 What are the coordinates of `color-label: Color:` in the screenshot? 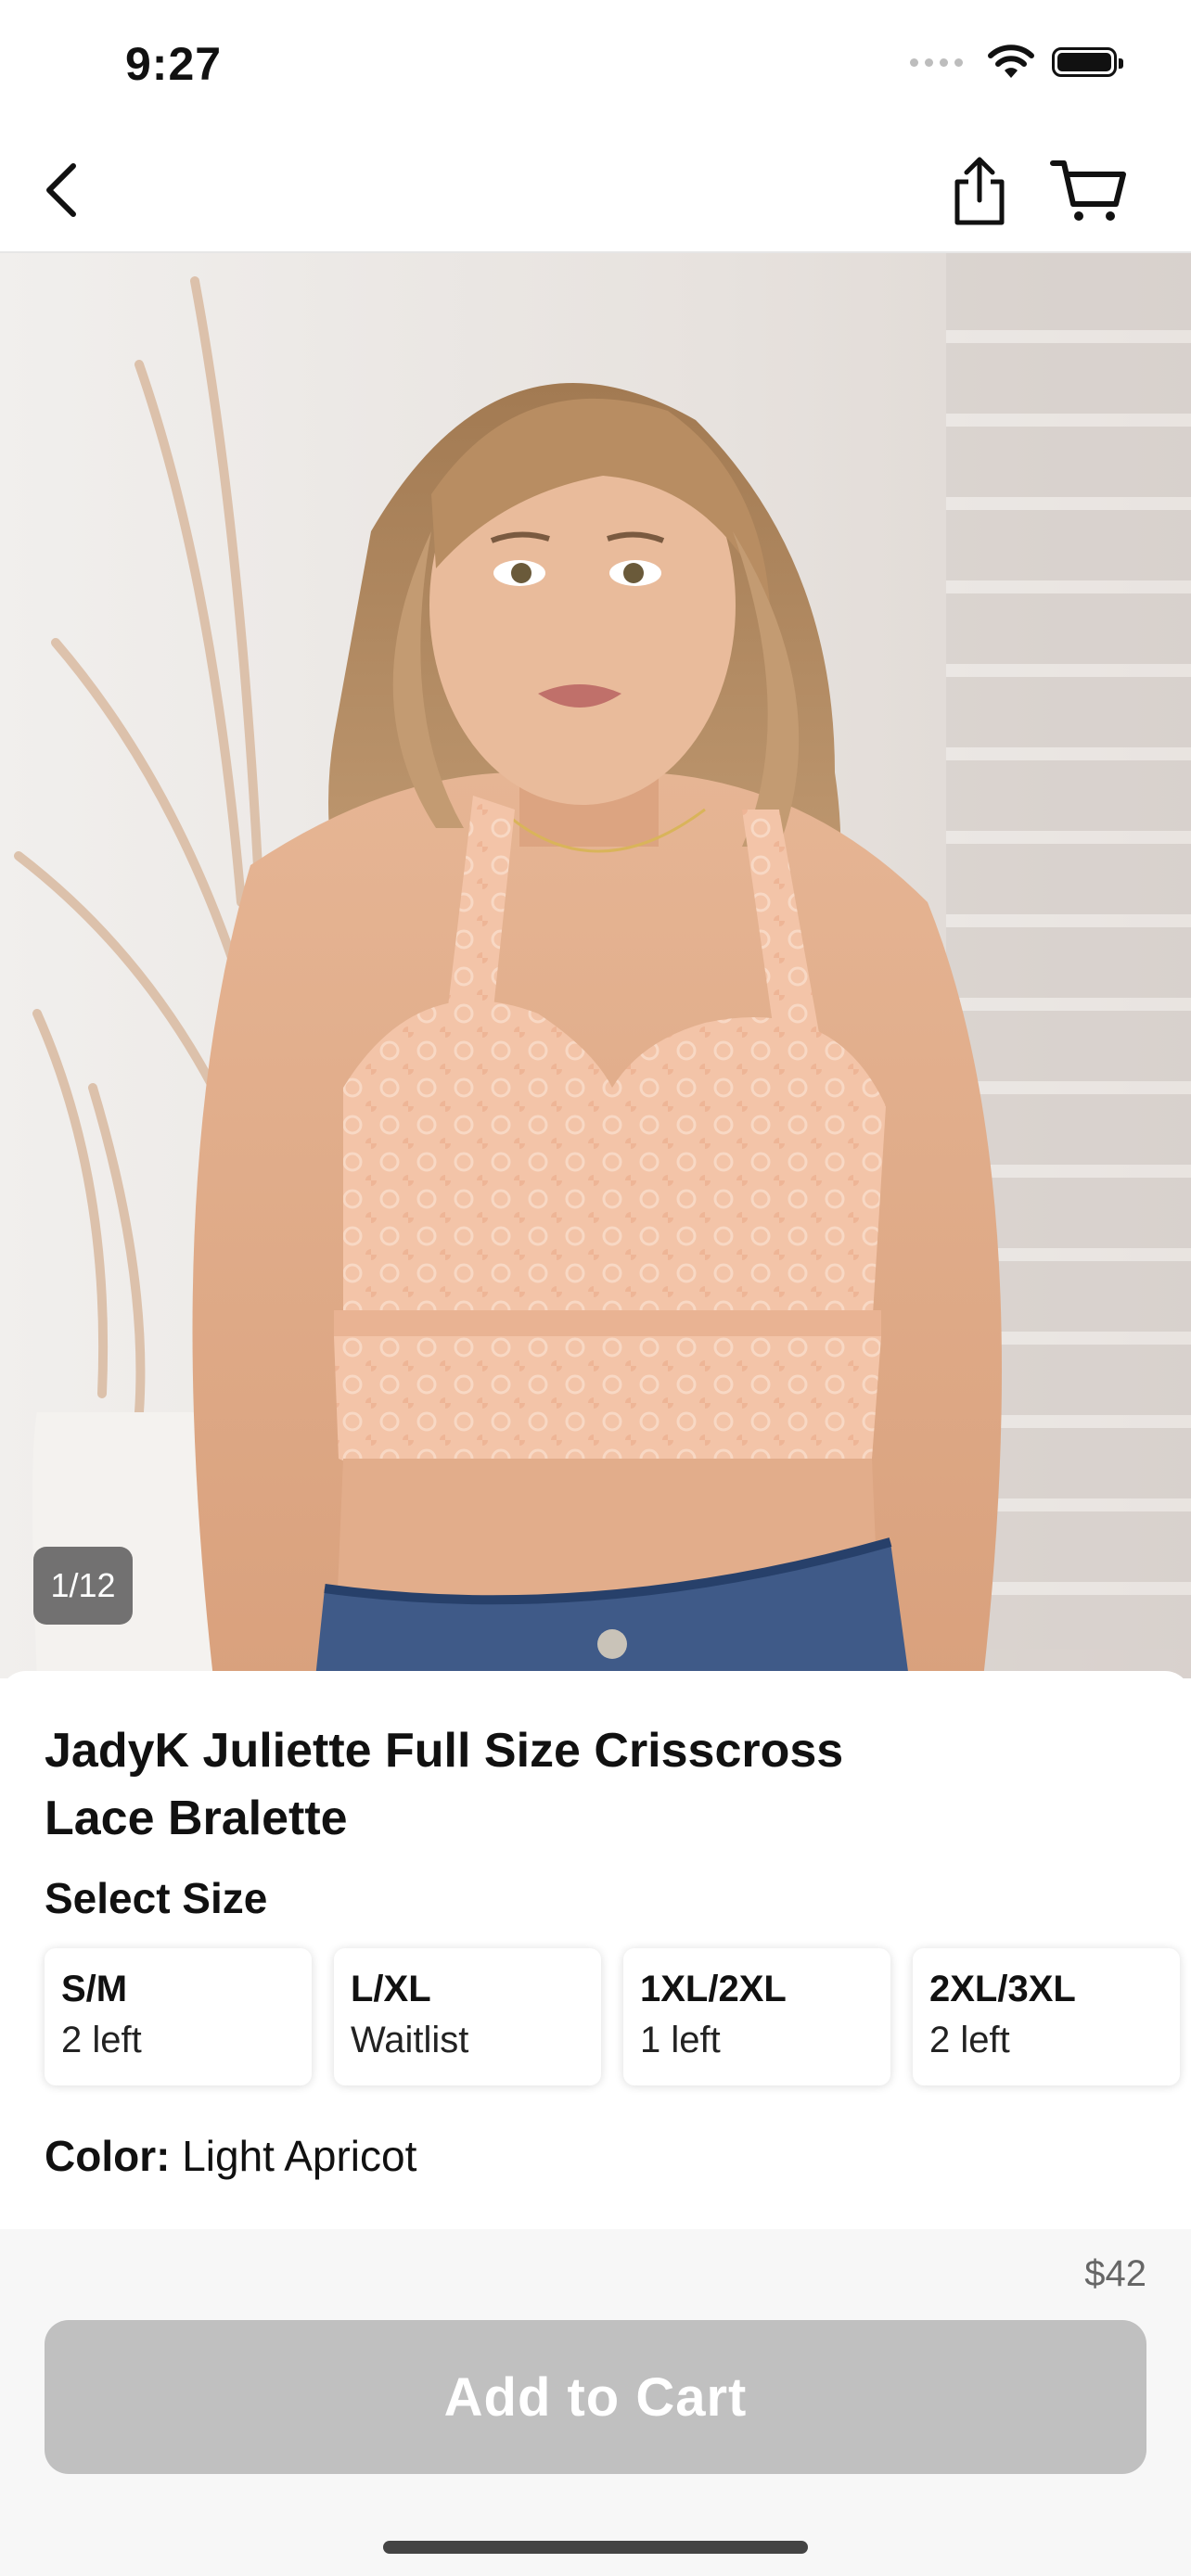 It's located at (108, 2156).